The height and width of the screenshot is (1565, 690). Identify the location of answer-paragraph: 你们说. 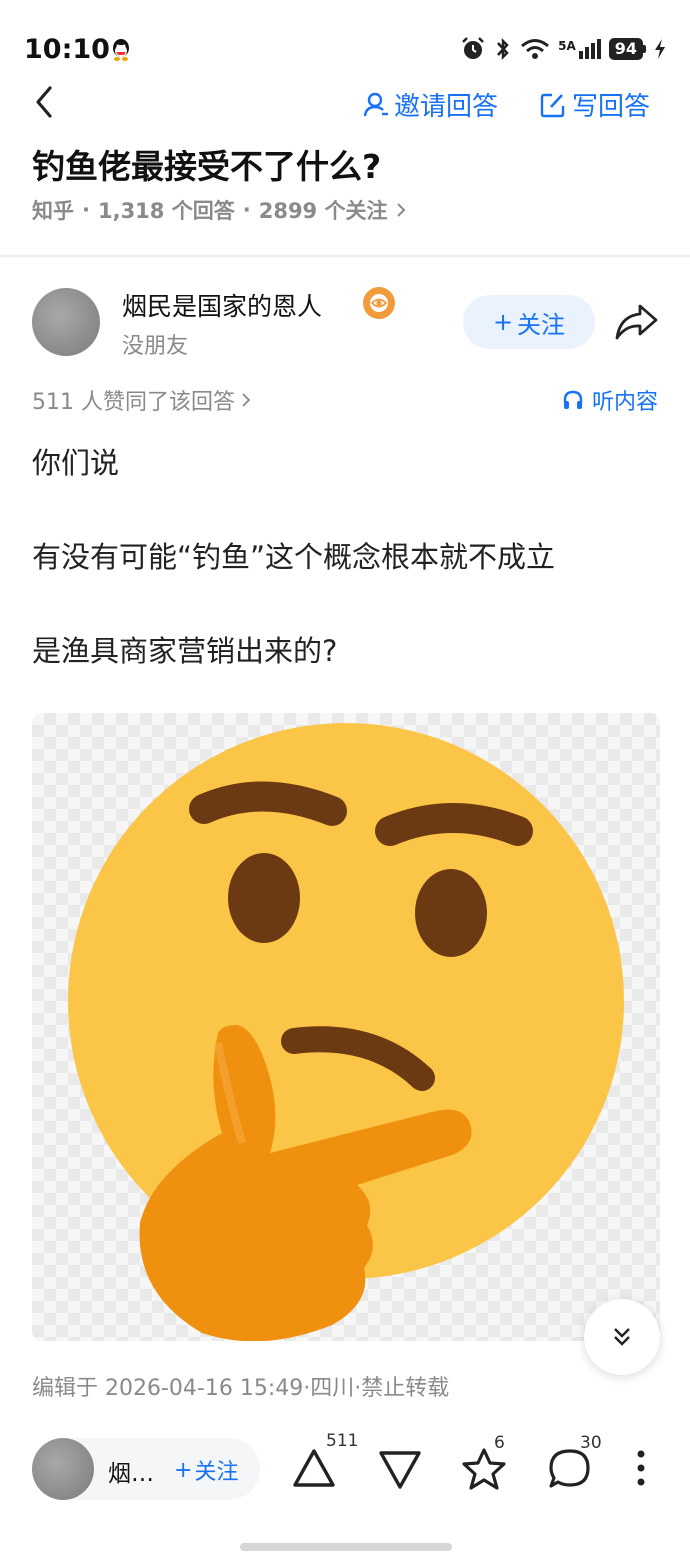
(76, 463).